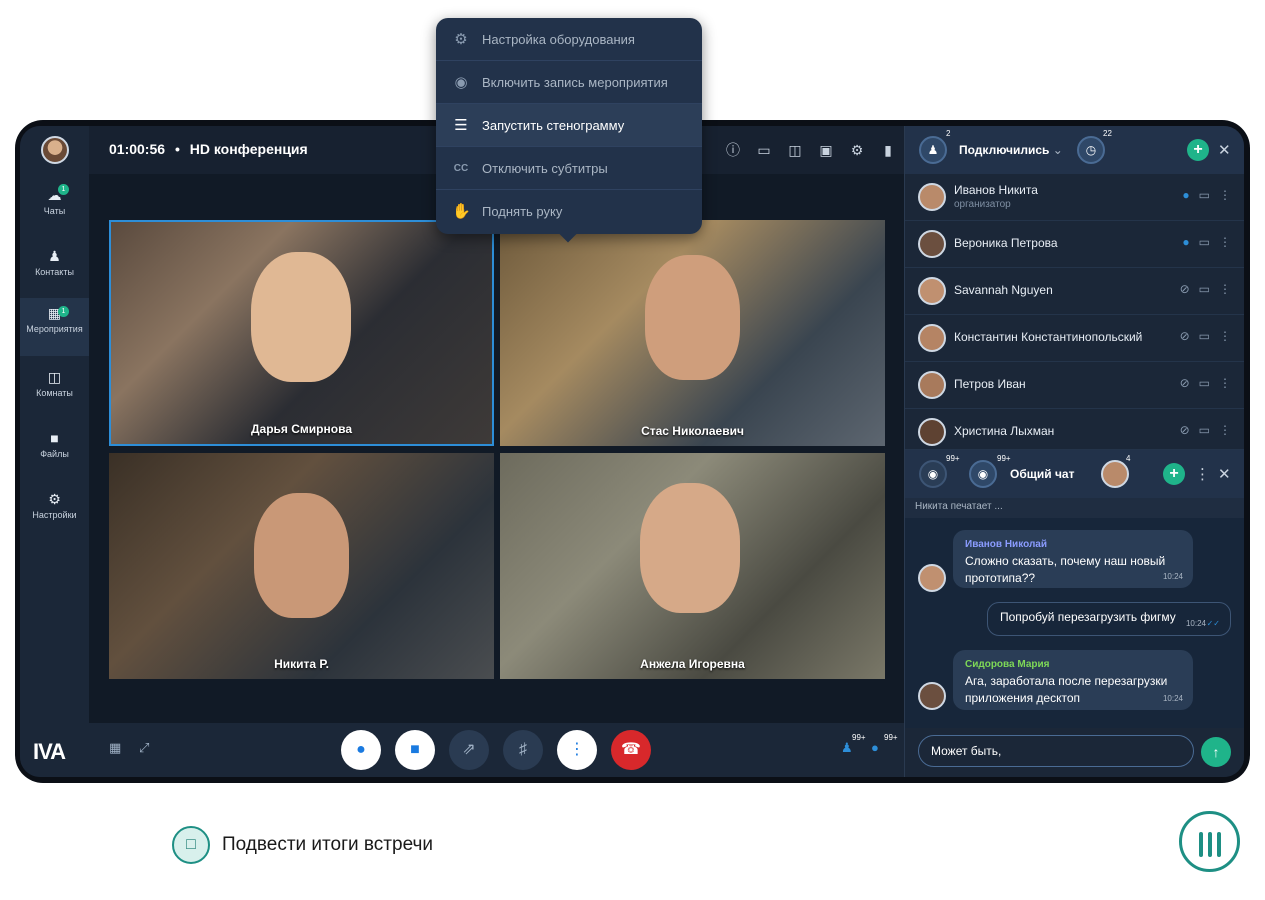  What do you see at coordinates (1074, 385) in the screenshot?
I see `participant-row: Петров Иван ⊘ ▭ ⋮` at bounding box center [1074, 385].